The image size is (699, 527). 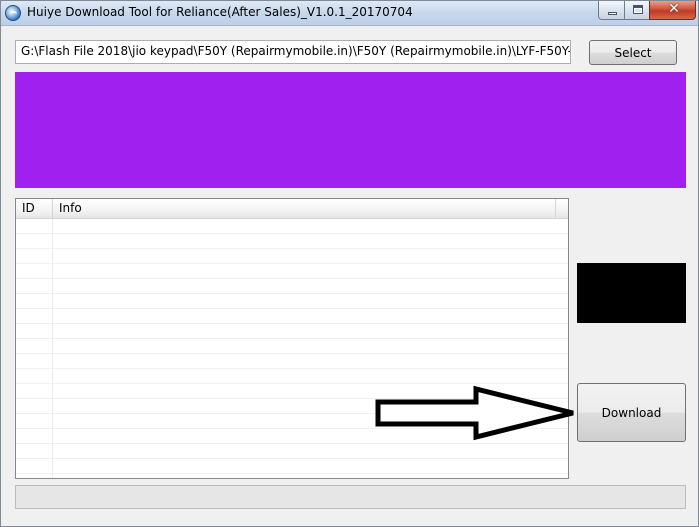 What do you see at coordinates (631, 412) in the screenshot?
I see `download-button: Download` at bounding box center [631, 412].